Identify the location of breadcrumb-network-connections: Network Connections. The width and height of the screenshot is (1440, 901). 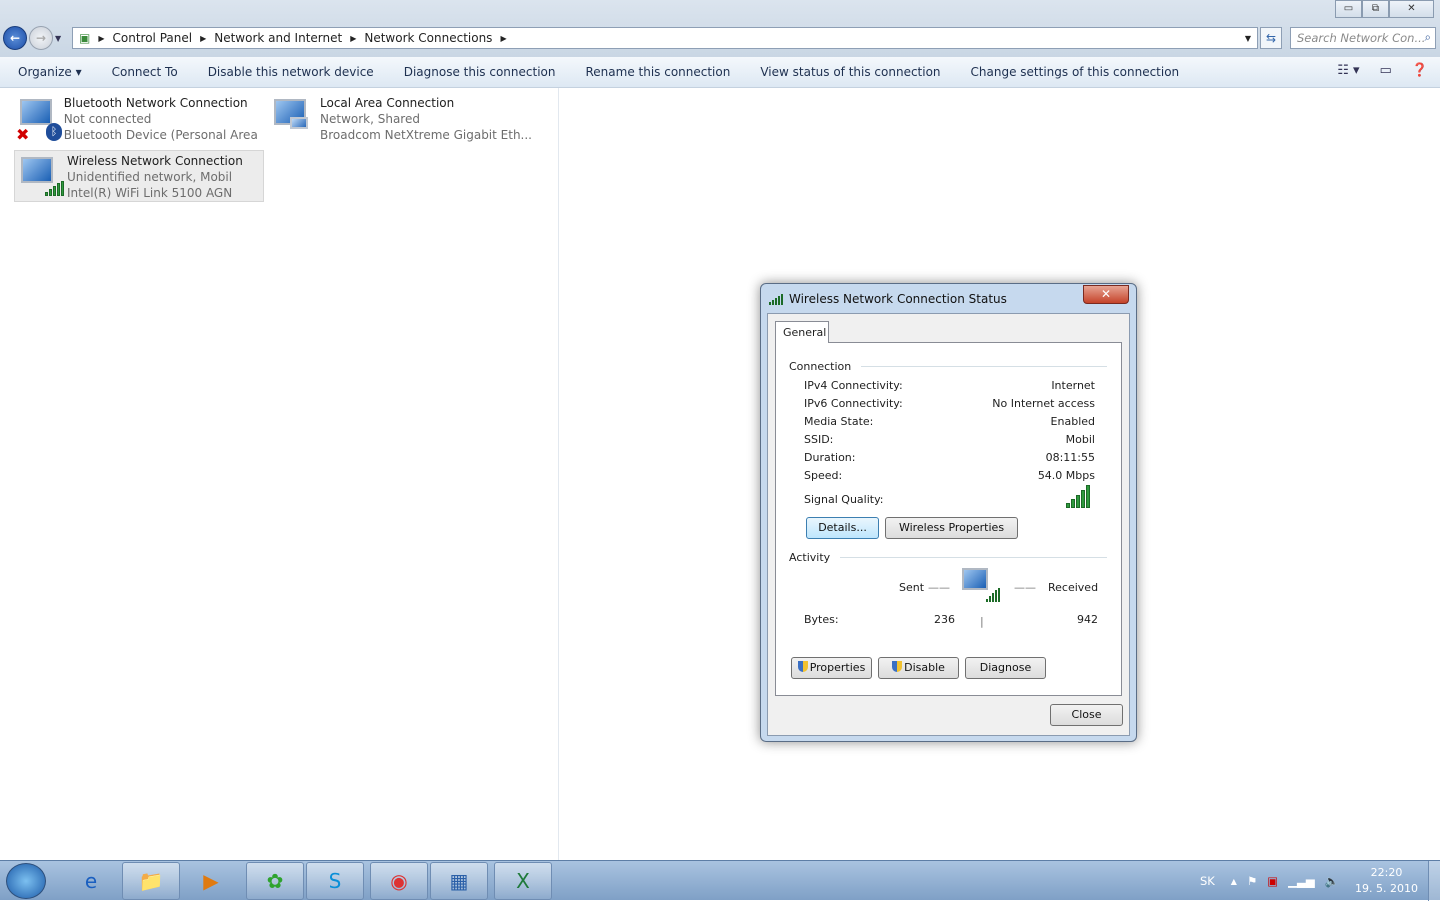
(428, 38).